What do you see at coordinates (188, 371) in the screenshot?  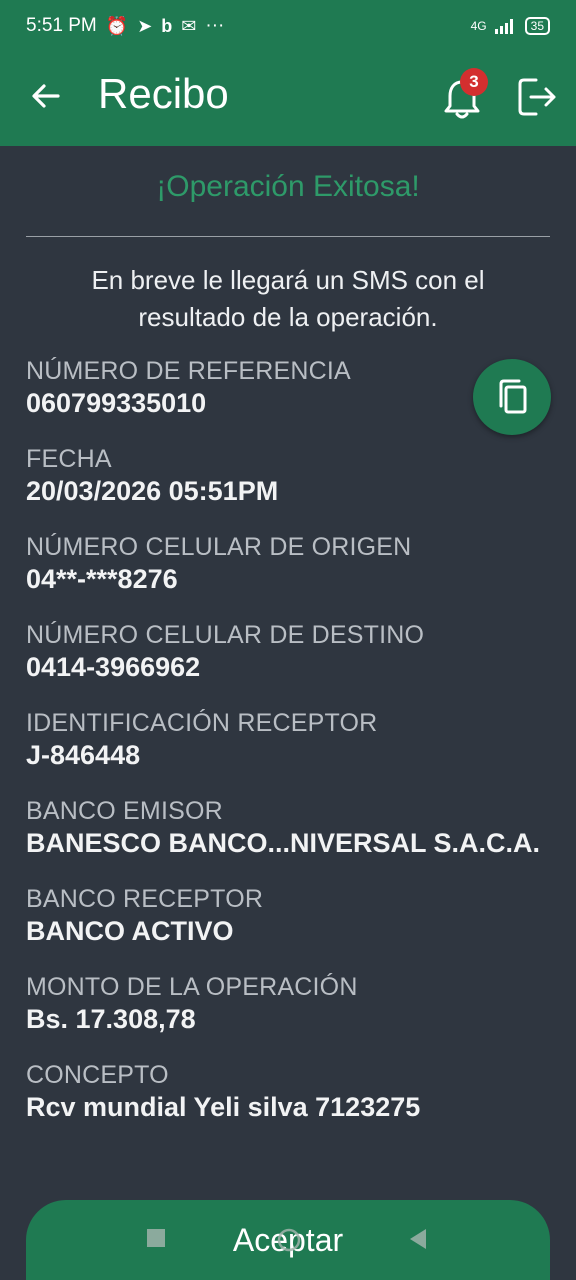 I see `field-label: NÚMERO DE REFERENCIA` at bounding box center [188, 371].